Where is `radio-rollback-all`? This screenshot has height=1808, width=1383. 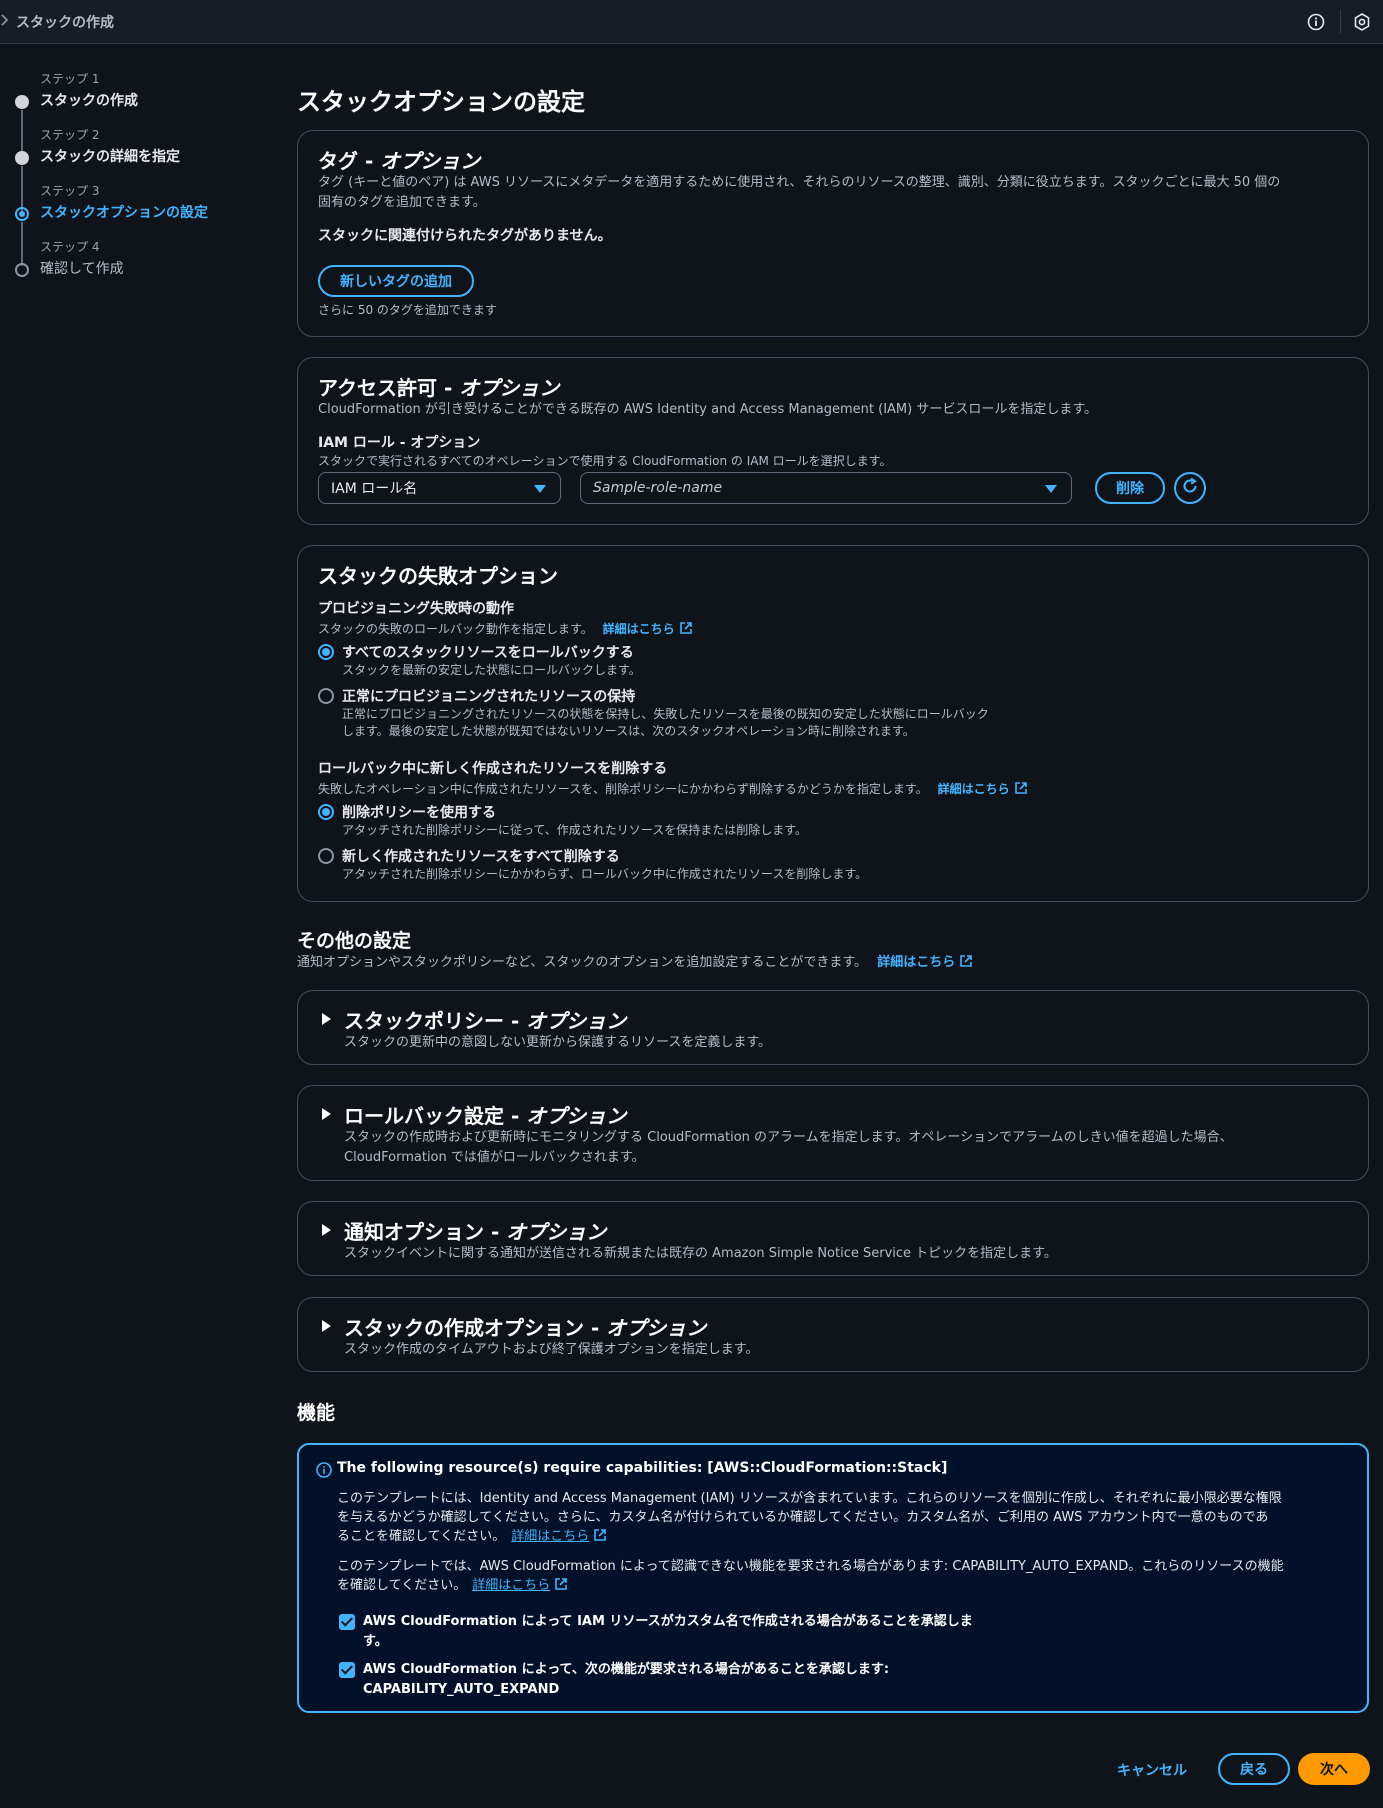
radio-rollback-all is located at coordinates (326, 652).